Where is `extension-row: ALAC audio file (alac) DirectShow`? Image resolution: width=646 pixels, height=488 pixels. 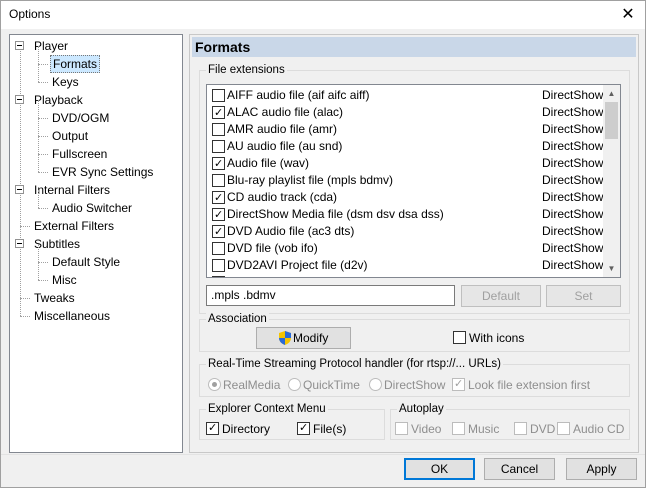 extension-row: ALAC audio file (alac) DirectShow is located at coordinates (405, 113).